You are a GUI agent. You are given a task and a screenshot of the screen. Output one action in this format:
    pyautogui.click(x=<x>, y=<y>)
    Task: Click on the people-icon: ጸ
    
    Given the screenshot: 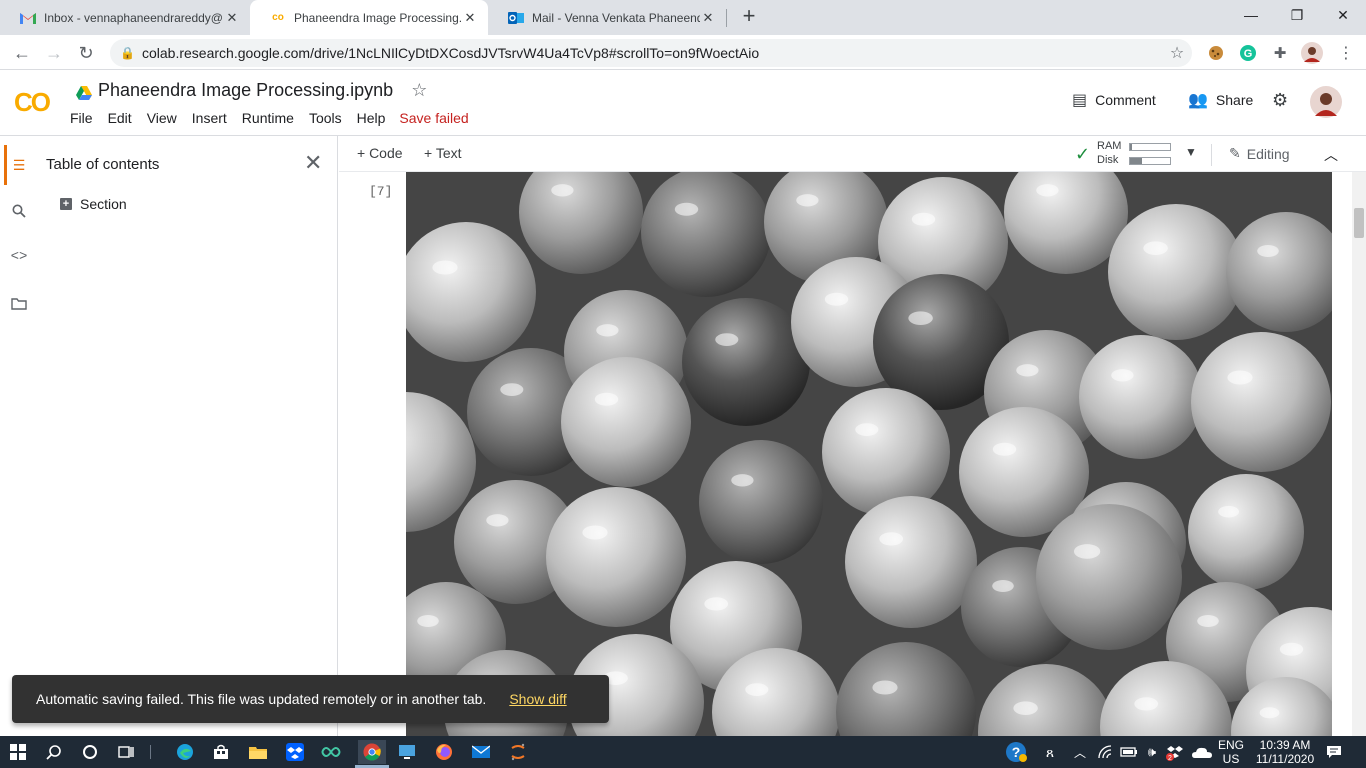 What is the action you would take?
    pyautogui.click(x=1050, y=752)
    